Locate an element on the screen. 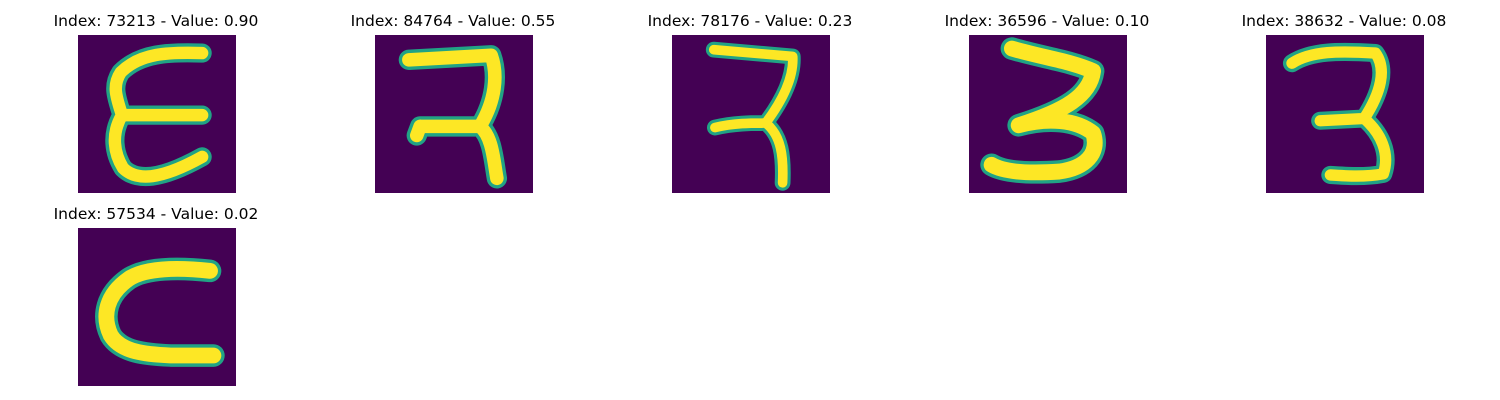 The height and width of the screenshot is (400, 1500). digit-panel-1: Index: 73213 - Value: 0.90 is located at coordinates (156, 102).